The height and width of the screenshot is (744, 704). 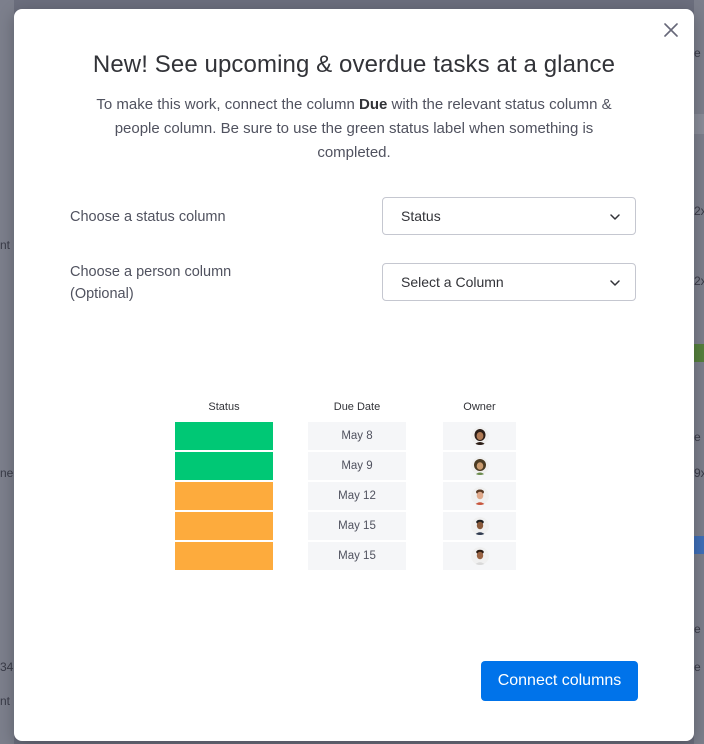 I want to click on board-left-edge, so click(x=7, y=372).